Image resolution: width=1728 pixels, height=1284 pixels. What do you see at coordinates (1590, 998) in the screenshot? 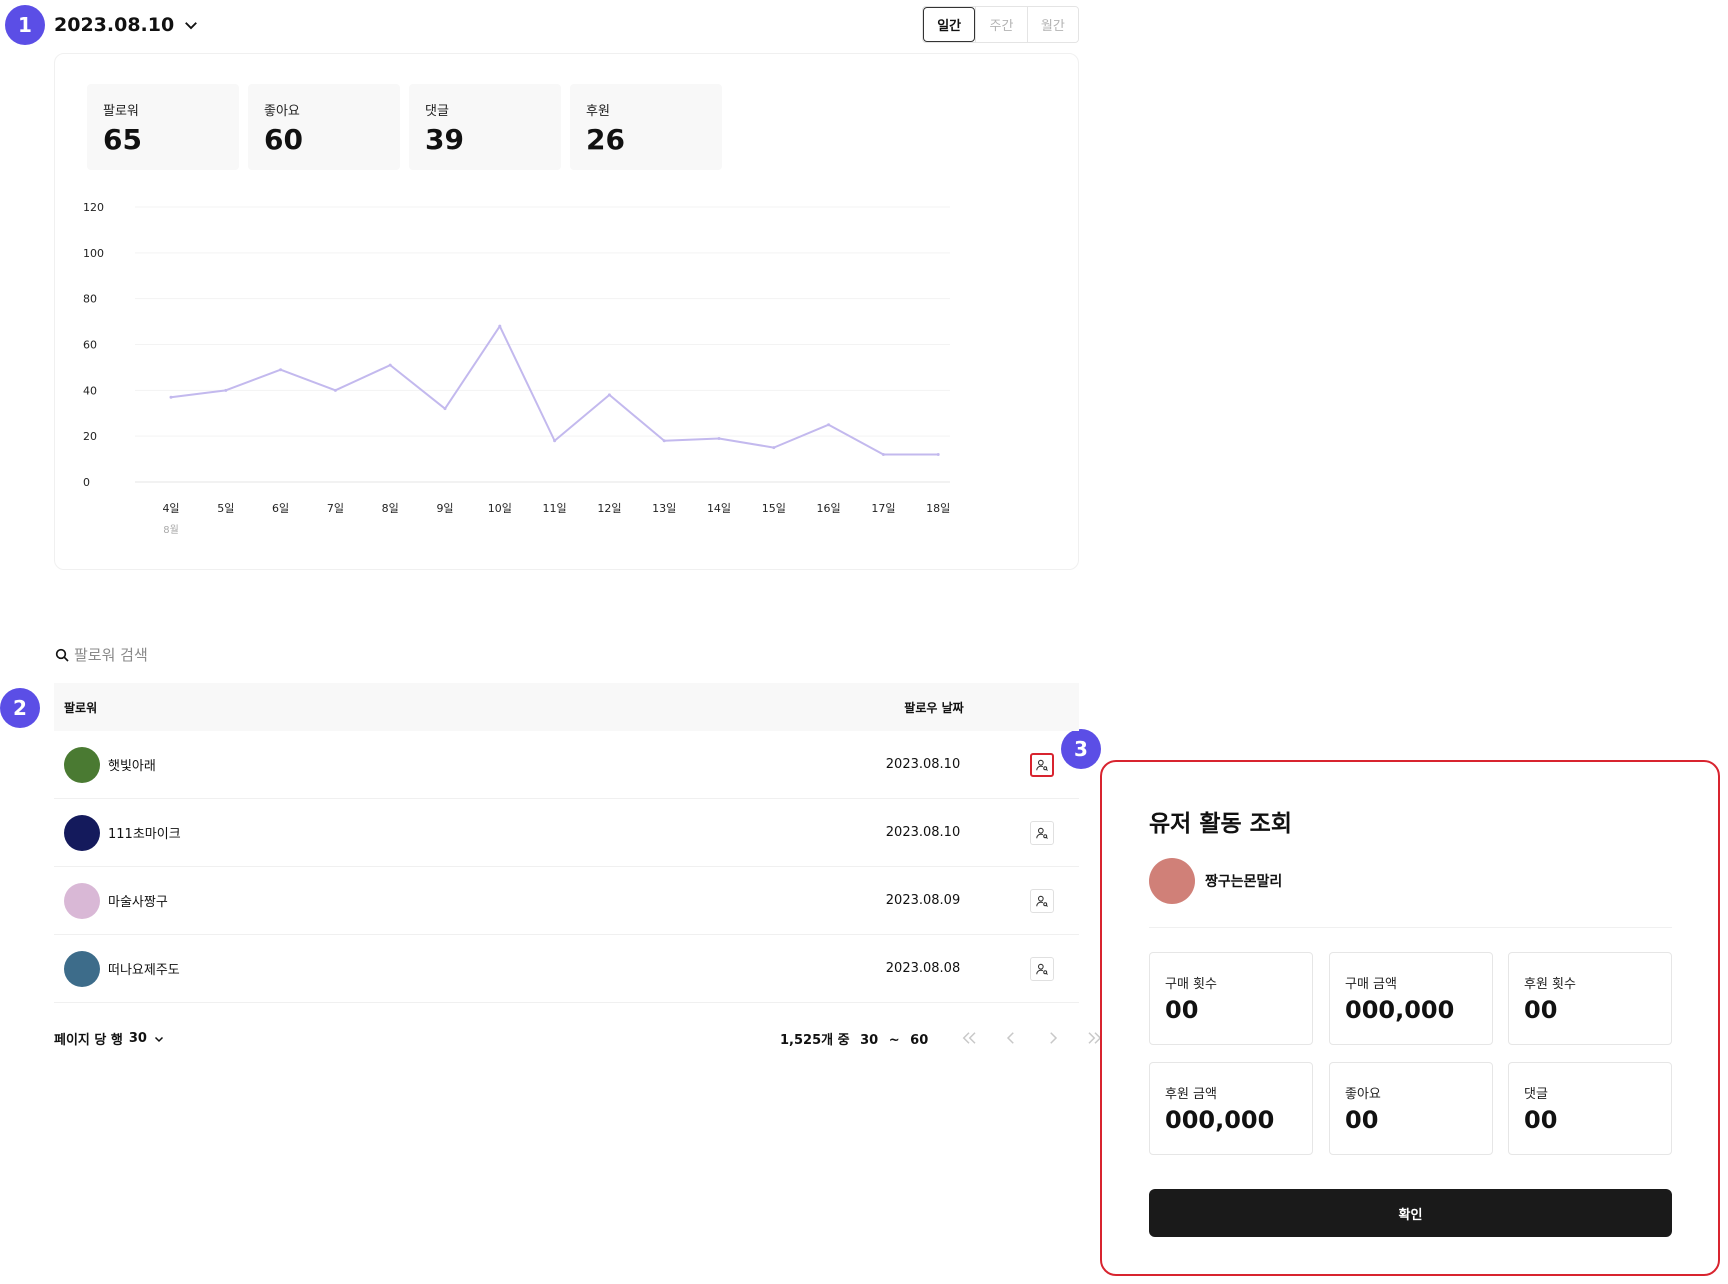
I see `stat-donation-count: 후원 횟수 00` at bounding box center [1590, 998].